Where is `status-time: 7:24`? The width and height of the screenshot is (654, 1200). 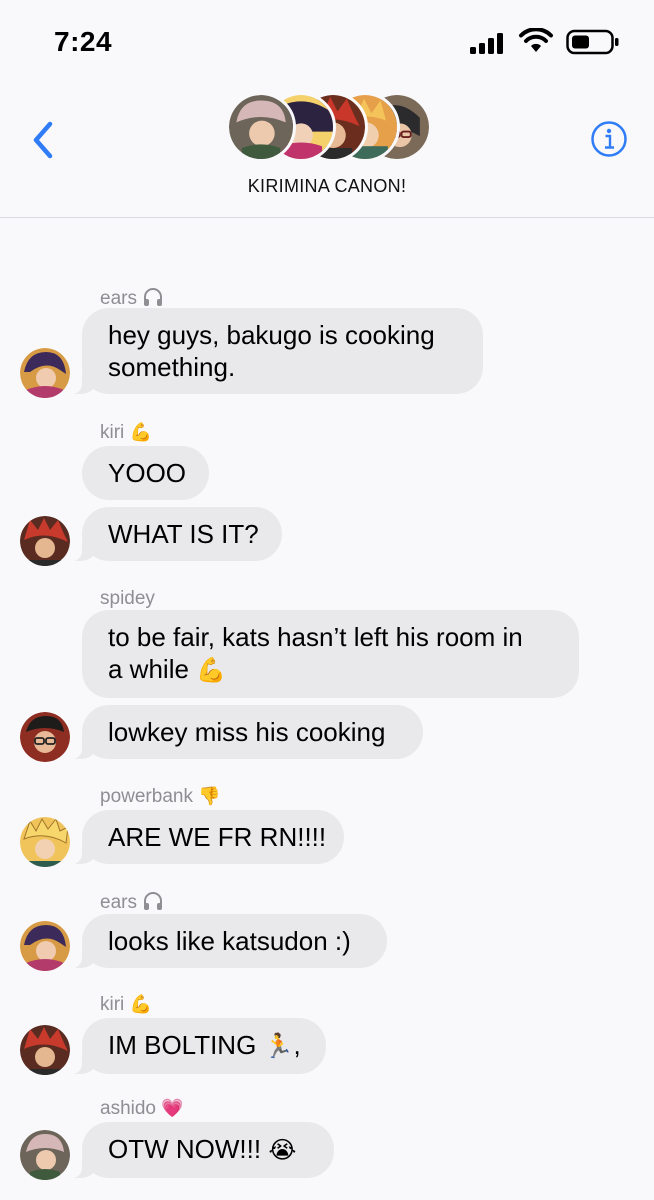
status-time: 7:24 is located at coordinates (83, 41).